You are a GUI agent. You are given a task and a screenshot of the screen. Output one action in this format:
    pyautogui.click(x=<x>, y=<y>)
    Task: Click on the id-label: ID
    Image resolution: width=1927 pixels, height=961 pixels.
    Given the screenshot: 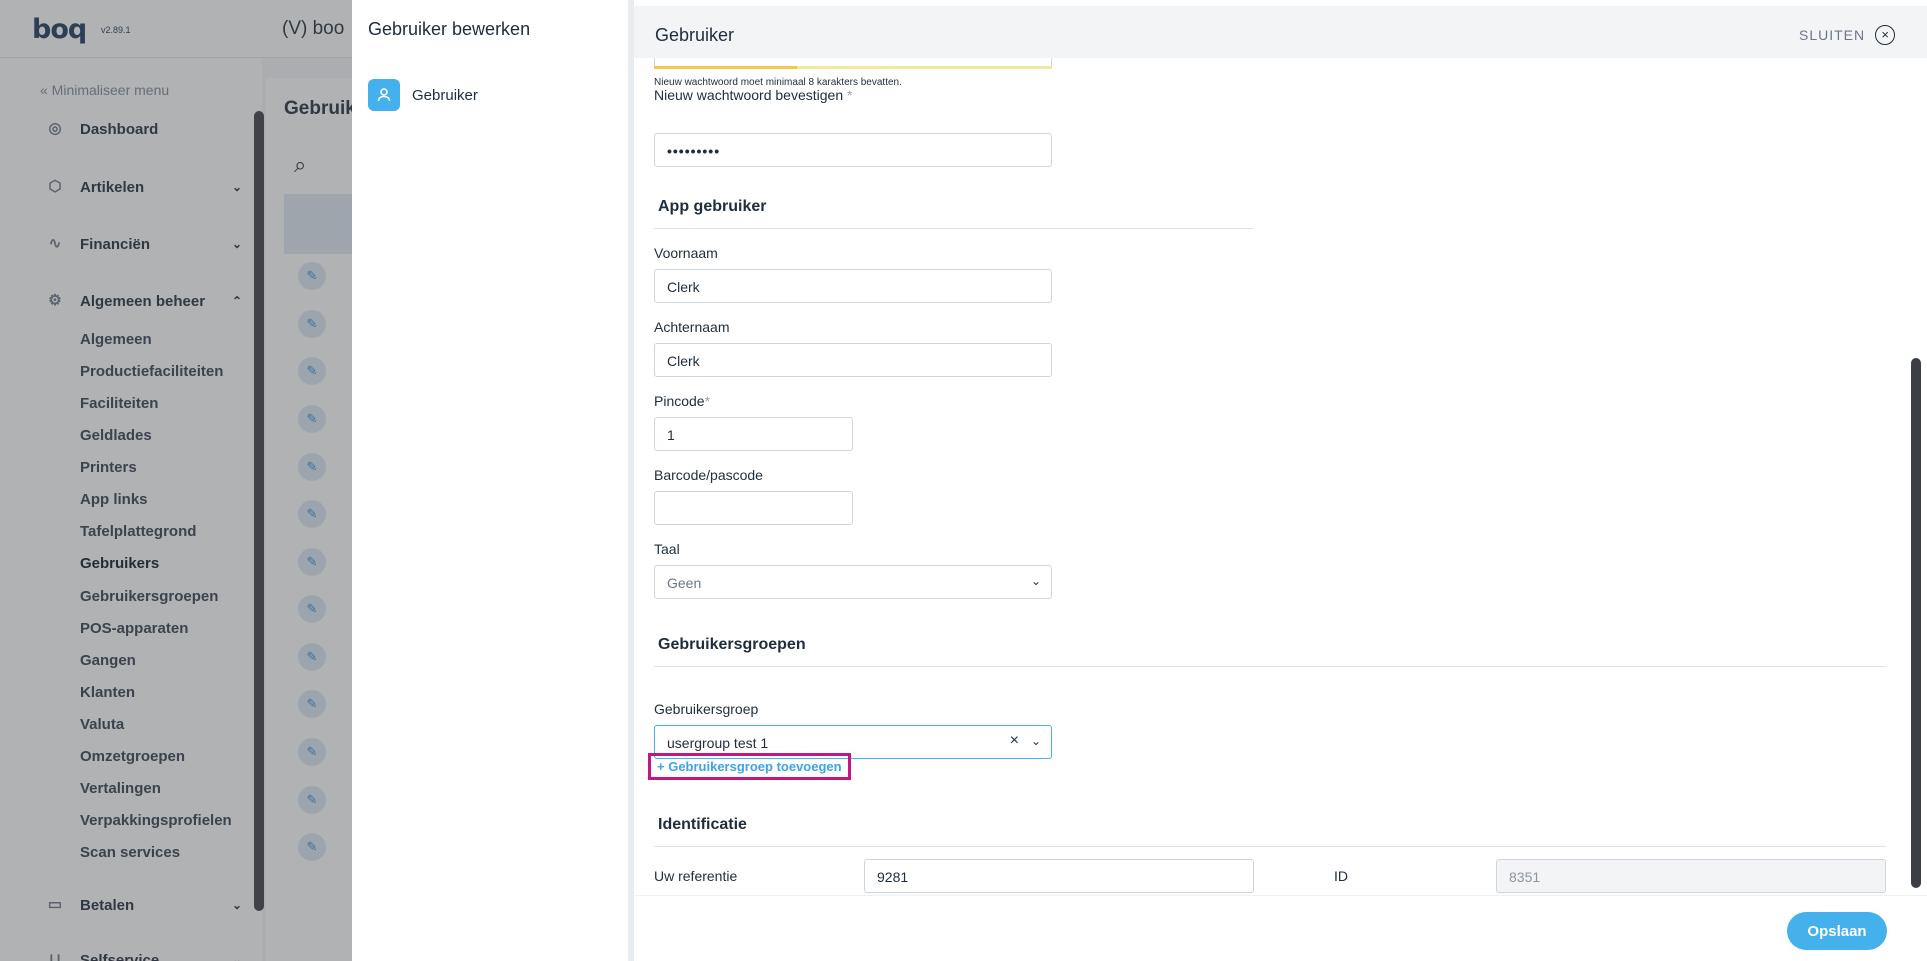 What is the action you would take?
    pyautogui.click(x=1341, y=876)
    